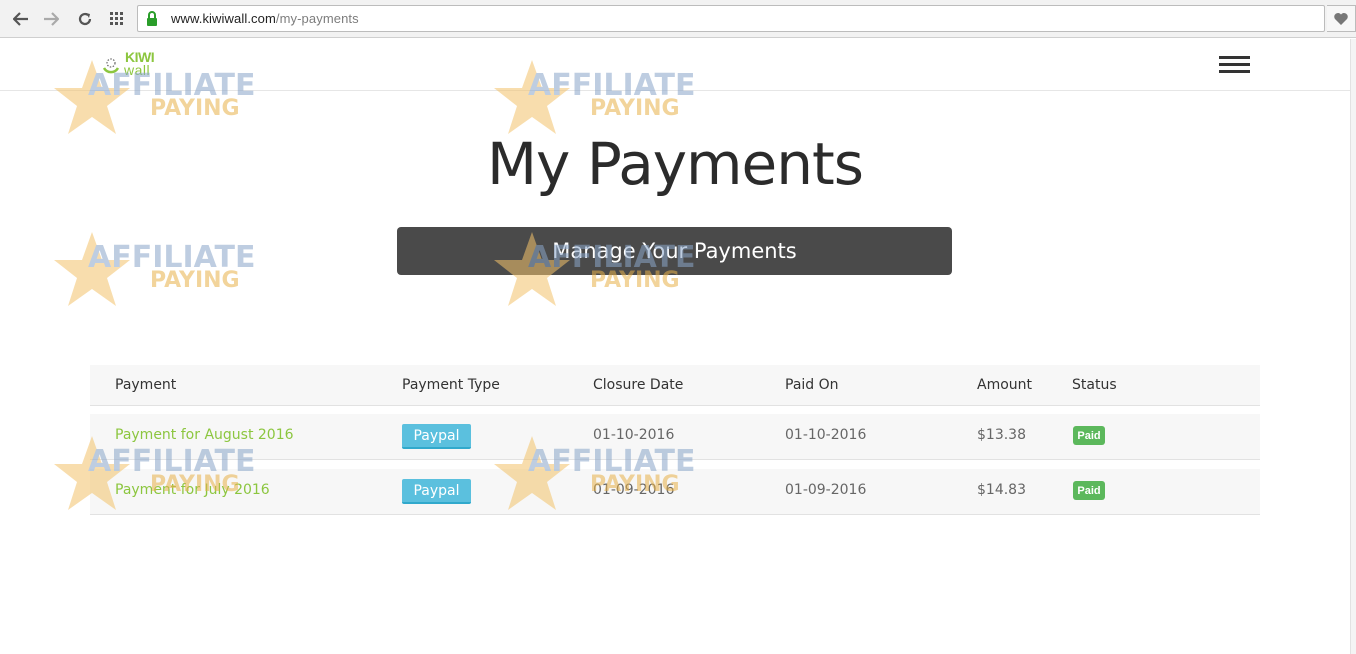 Image resolution: width=1356 pixels, height=654 pixels. Describe the element at coordinates (675, 65) in the screenshot. I see `site-header: KIWI wall` at that location.